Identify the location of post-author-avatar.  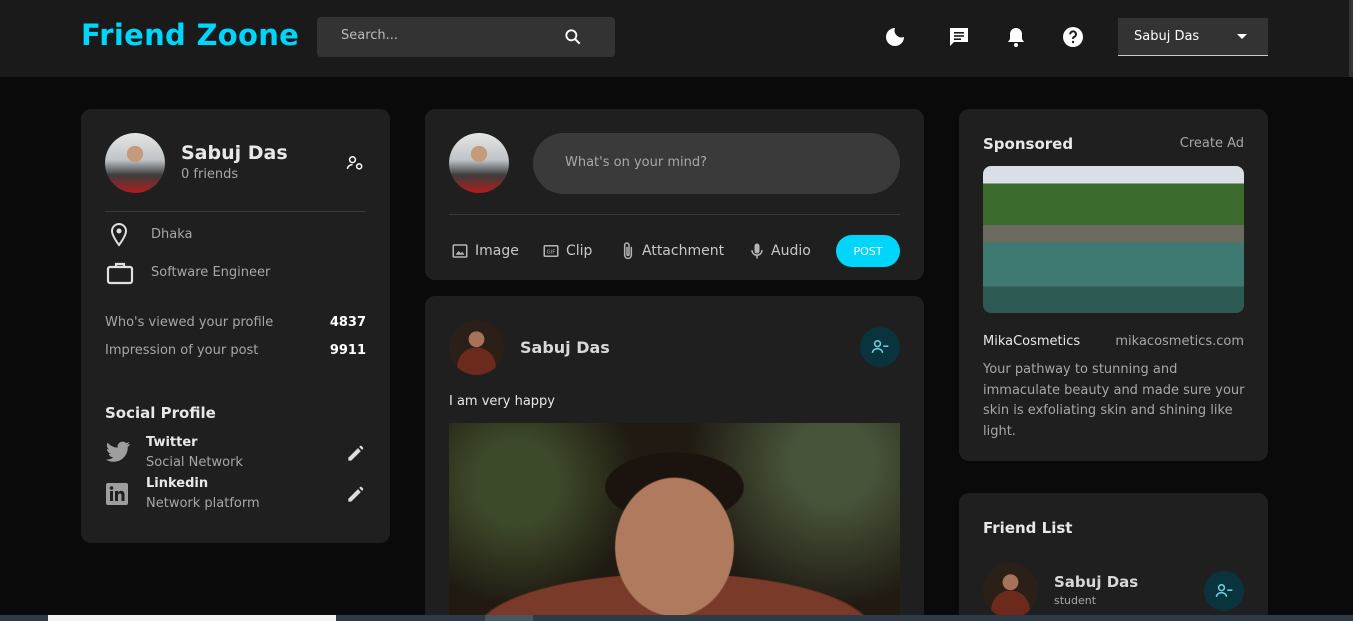
(476, 347).